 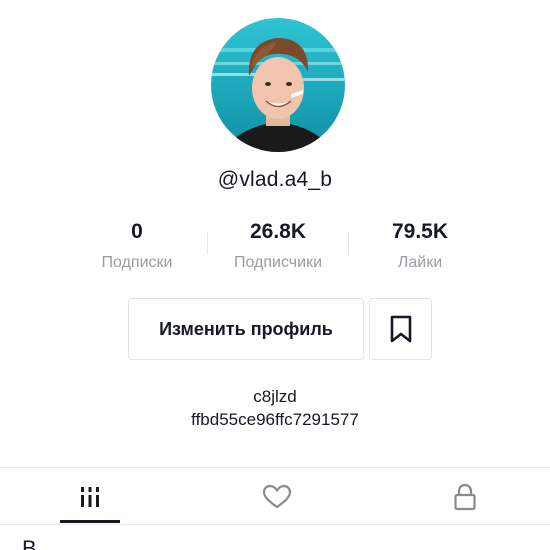 I want to click on avatar, so click(x=278, y=85).